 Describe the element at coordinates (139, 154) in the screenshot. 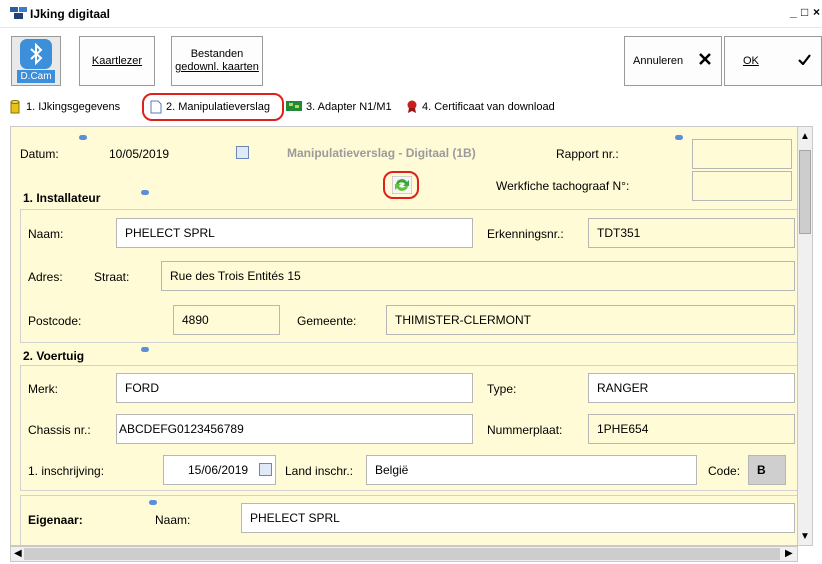

I see `datum-input: 10/05/2019` at that location.